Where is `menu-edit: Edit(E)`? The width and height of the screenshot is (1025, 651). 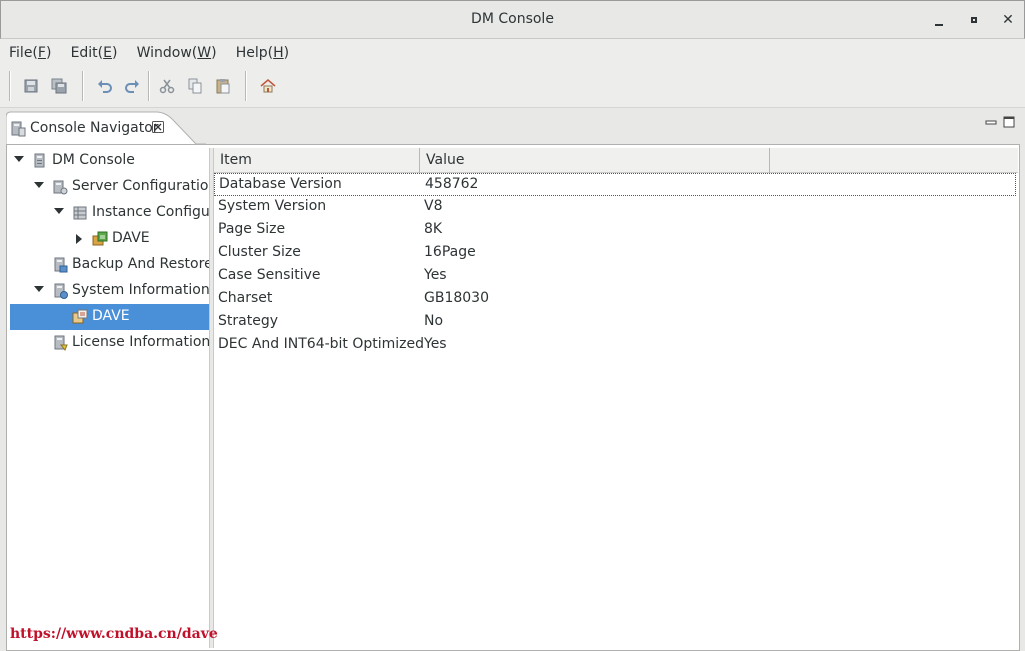 menu-edit: Edit(E) is located at coordinates (94, 53).